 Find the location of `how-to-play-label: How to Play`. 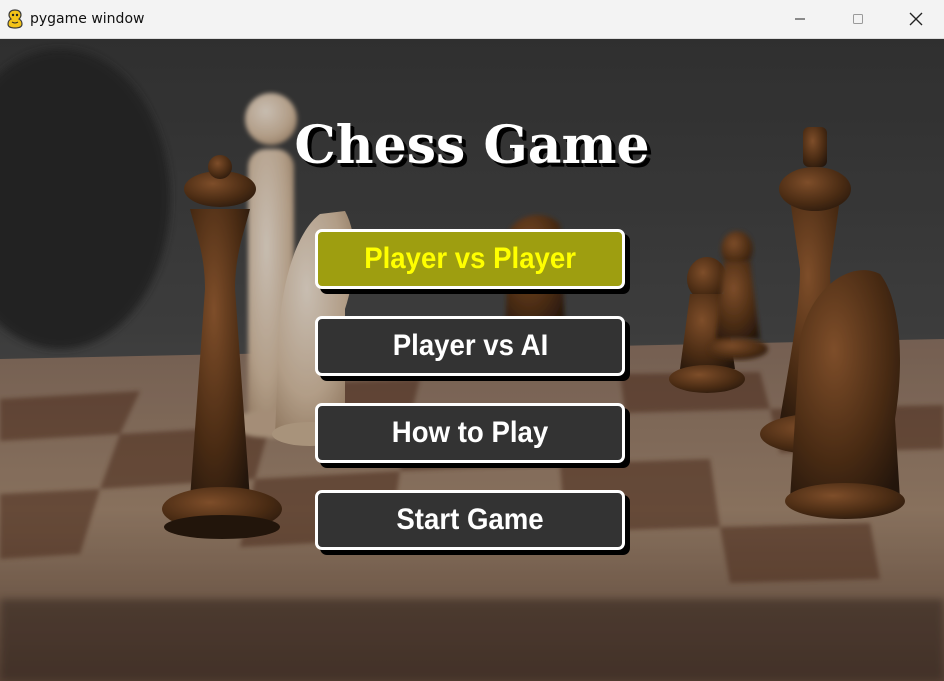

how-to-play-label: How to Play is located at coordinates (470, 432).